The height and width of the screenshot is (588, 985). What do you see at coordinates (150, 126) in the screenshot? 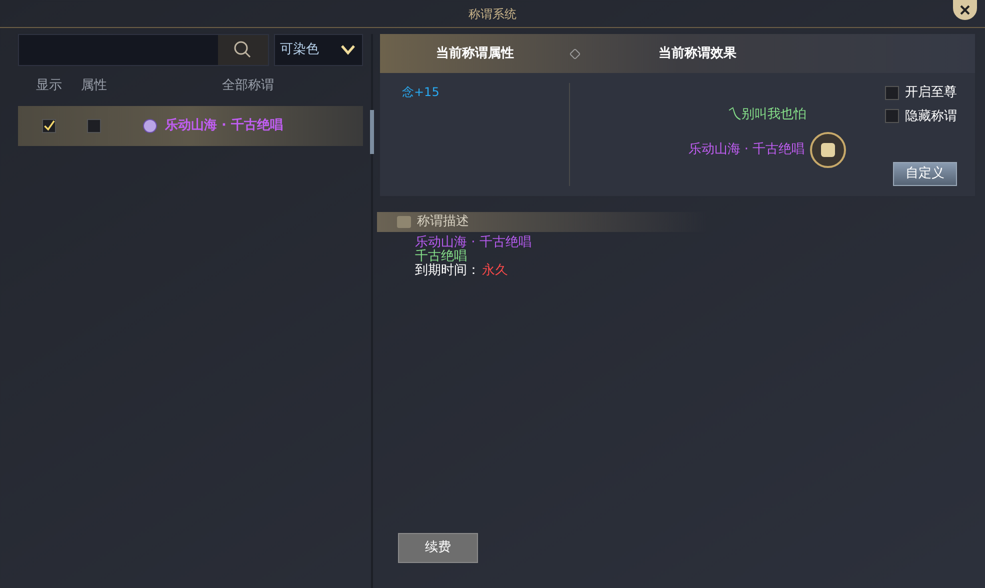
I see `badge-icon` at bounding box center [150, 126].